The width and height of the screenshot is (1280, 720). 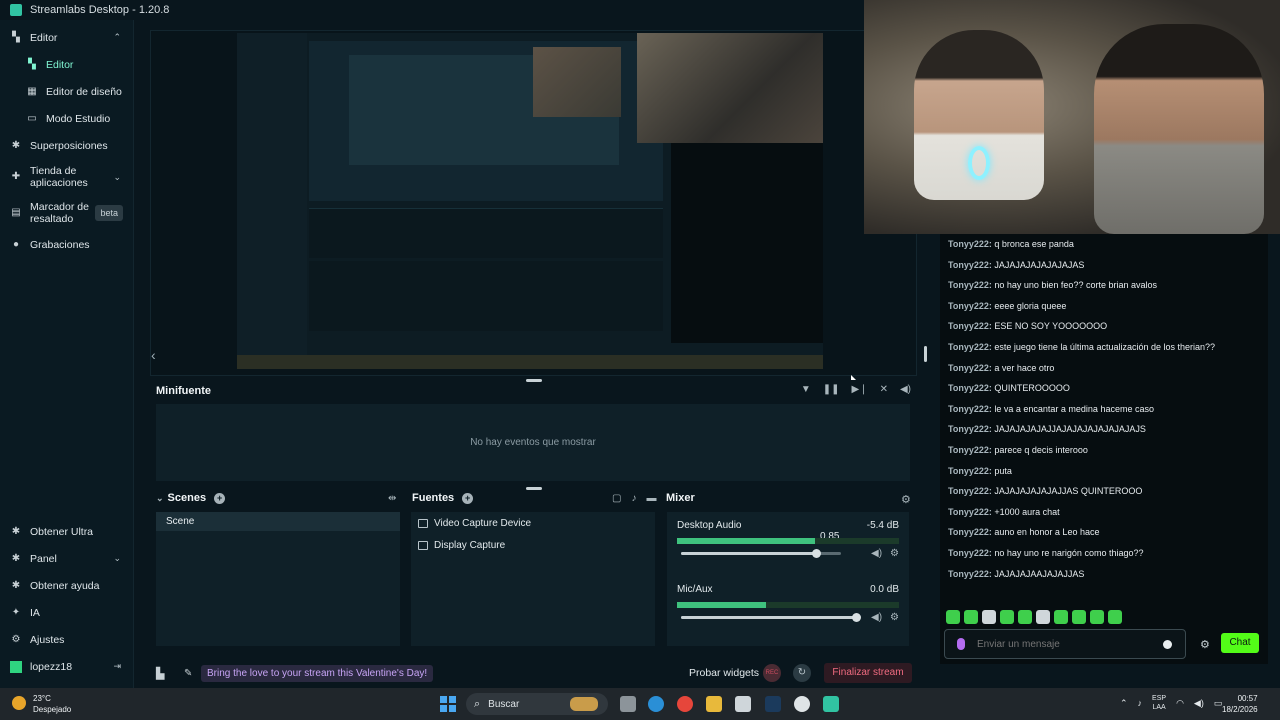 I want to click on sidebar-item-user: lopezz18 ⇥, so click(x=66, y=666).